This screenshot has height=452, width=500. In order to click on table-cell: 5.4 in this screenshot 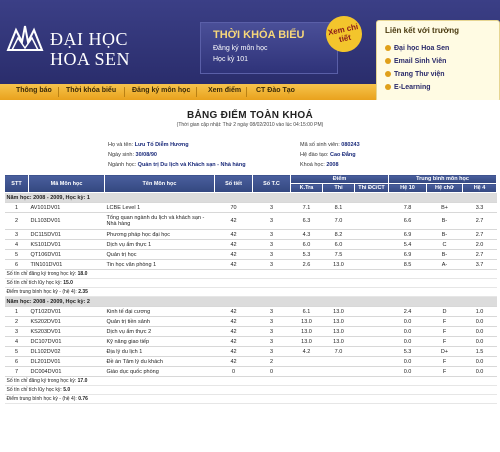, I will do `click(407, 244)`.